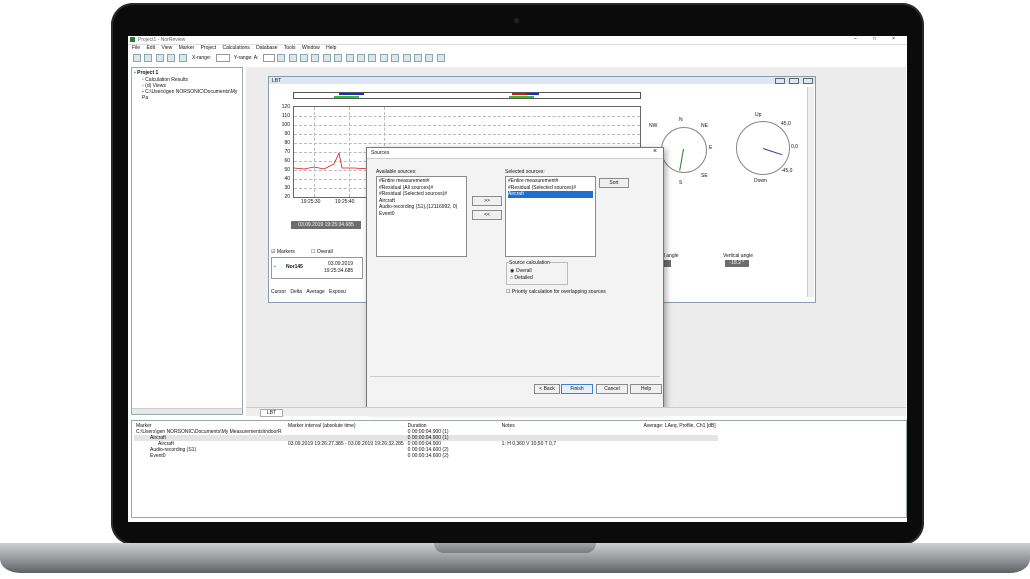  What do you see at coordinates (338, 58) in the screenshot?
I see `grid-icon` at bounding box center [338, 58].